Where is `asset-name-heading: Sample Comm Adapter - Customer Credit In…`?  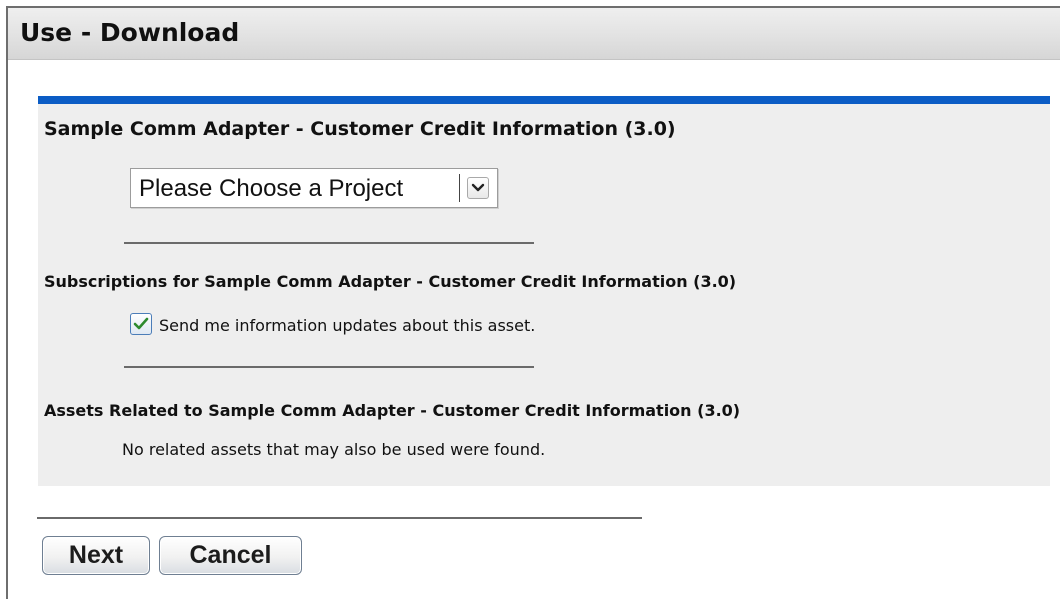
asset-name-heading: Sample Comm Adapter - Customer Credit In… is located at coordinates (360, 129).